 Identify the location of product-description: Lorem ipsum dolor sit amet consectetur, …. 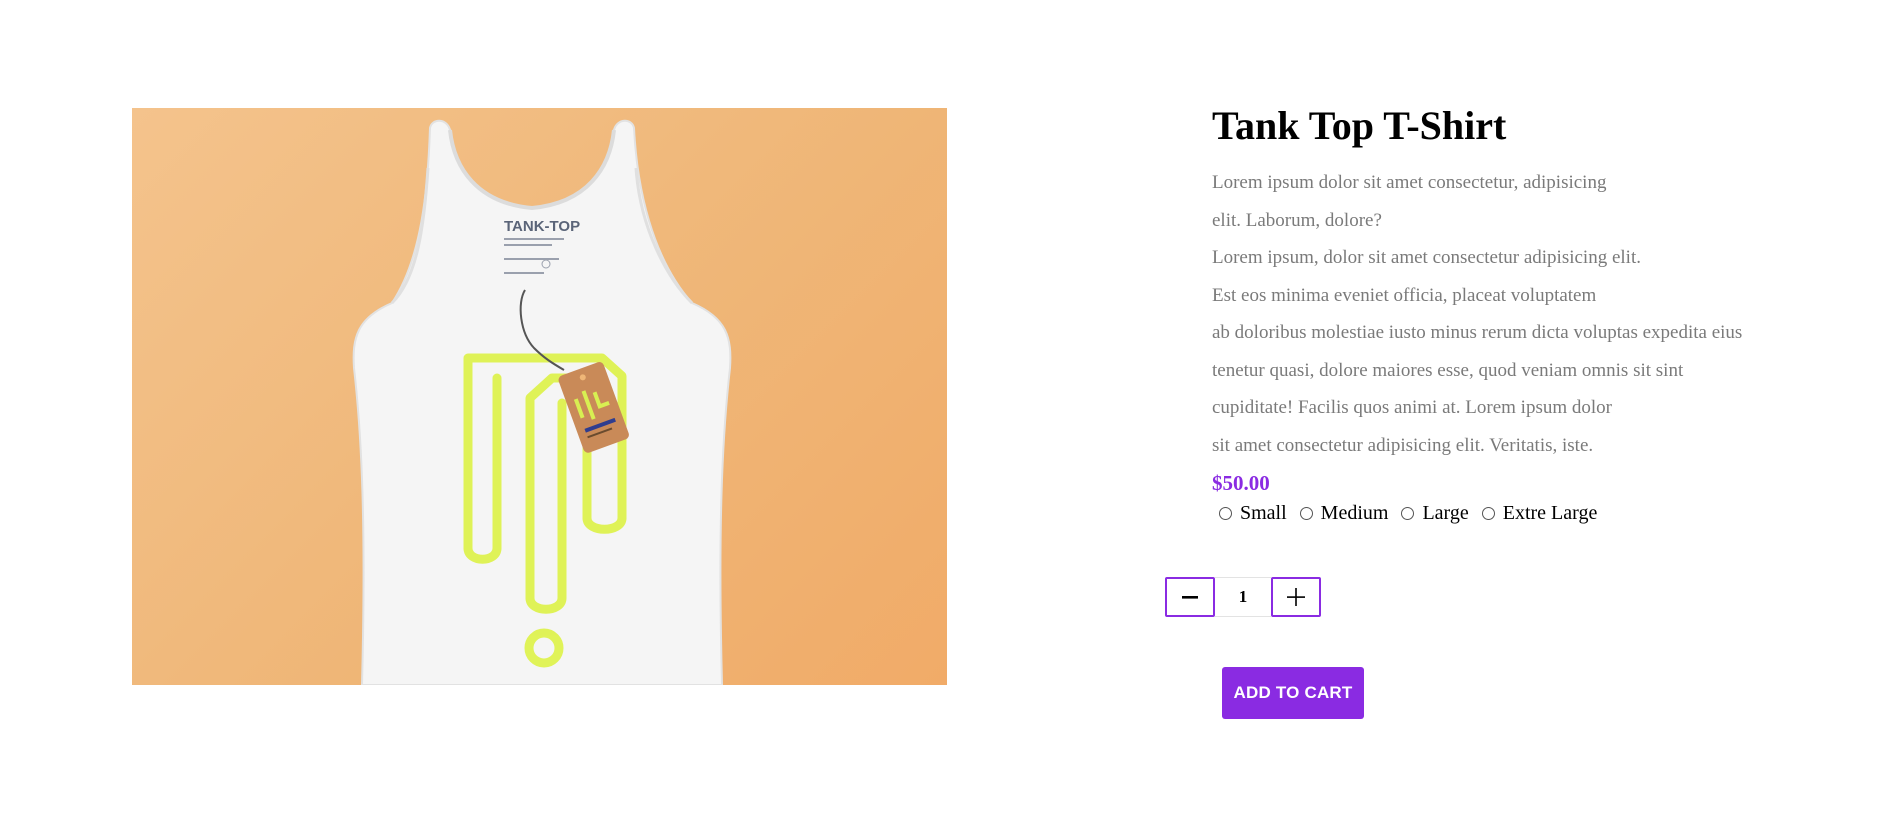
(1512, 314).